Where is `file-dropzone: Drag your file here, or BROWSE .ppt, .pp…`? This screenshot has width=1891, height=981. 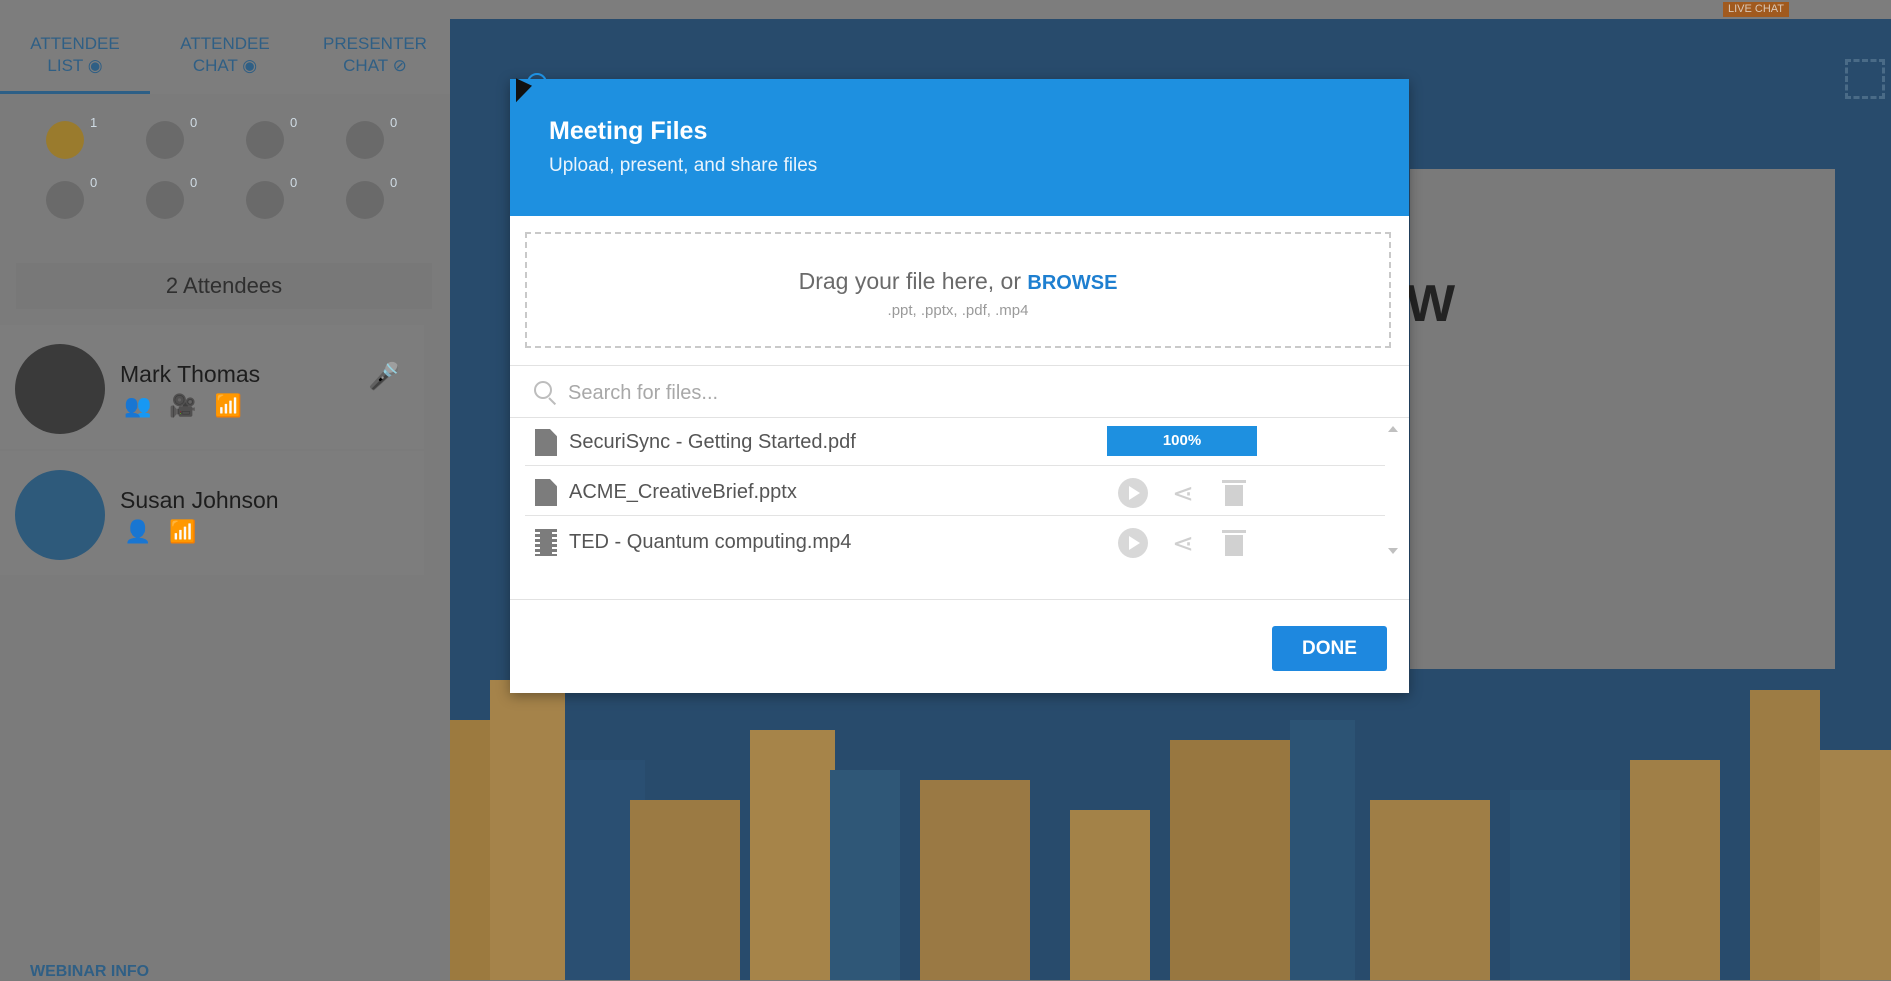
file-dropzone: Drag your file here, or BROWSE .ppt, .pp… is located at coordinates (958, 290).